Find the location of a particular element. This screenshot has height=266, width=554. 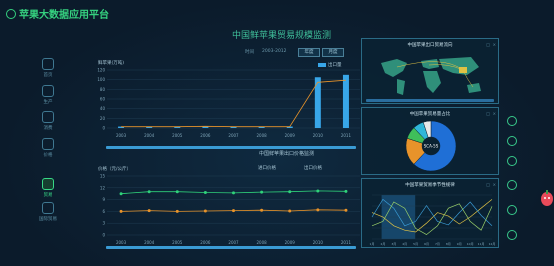

pie-center-label: SCA-5S is located at coordinates (431, 146).